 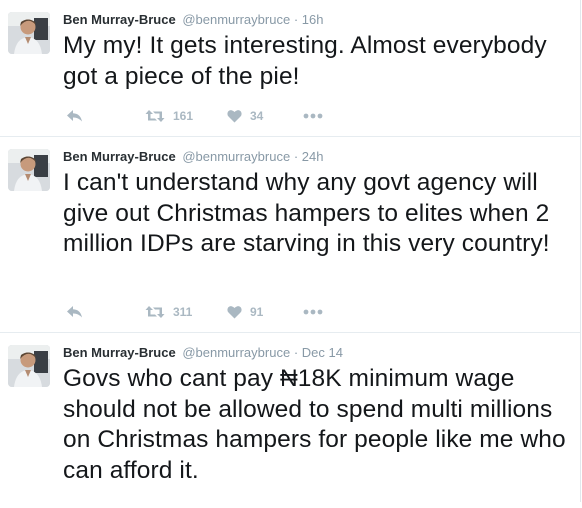 I want to click on timestamp: 24h, so click(x=313, y=156).